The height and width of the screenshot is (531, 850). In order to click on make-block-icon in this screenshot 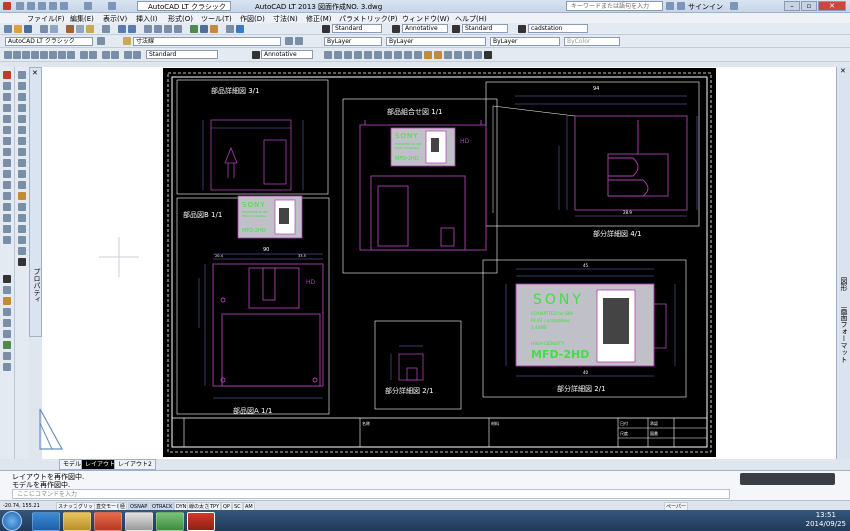, I will do `click(438, 55)`.